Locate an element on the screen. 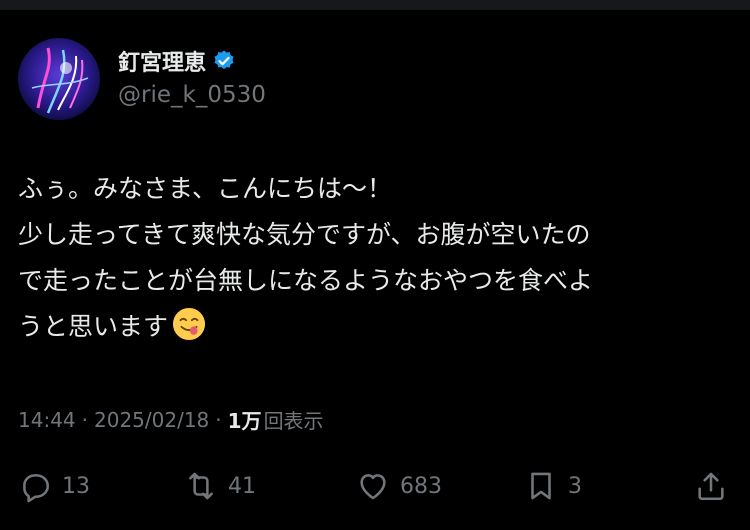 This screenshot has width=750, height=530. tweet-date: 2025/02/18 is located at coordinates (151, 420).